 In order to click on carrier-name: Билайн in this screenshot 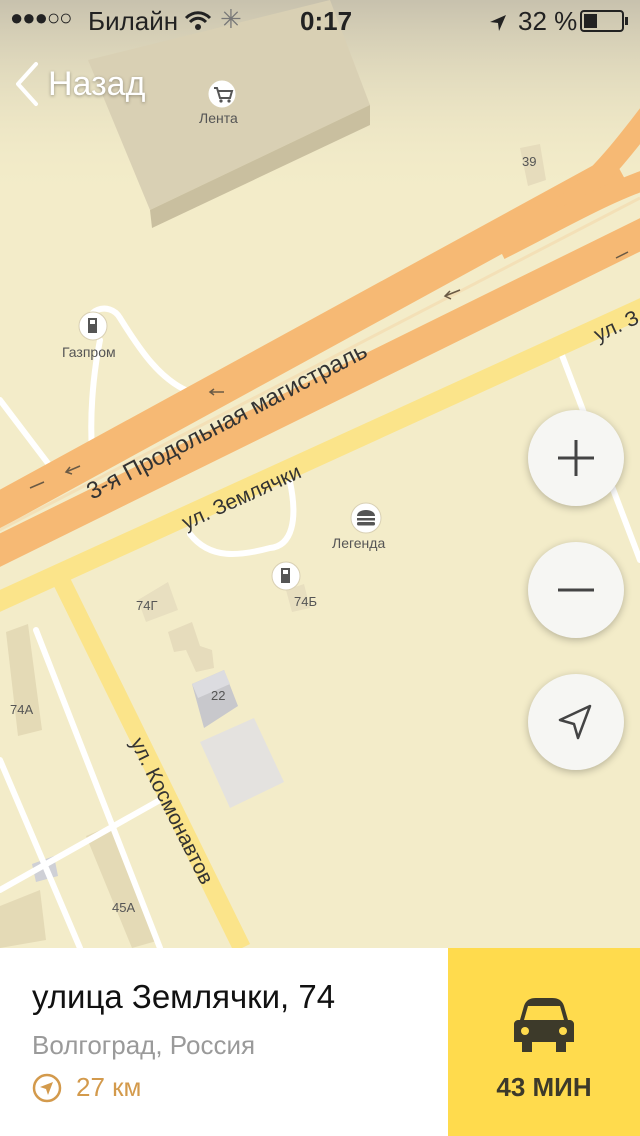, I will do `click(133, 21)`.